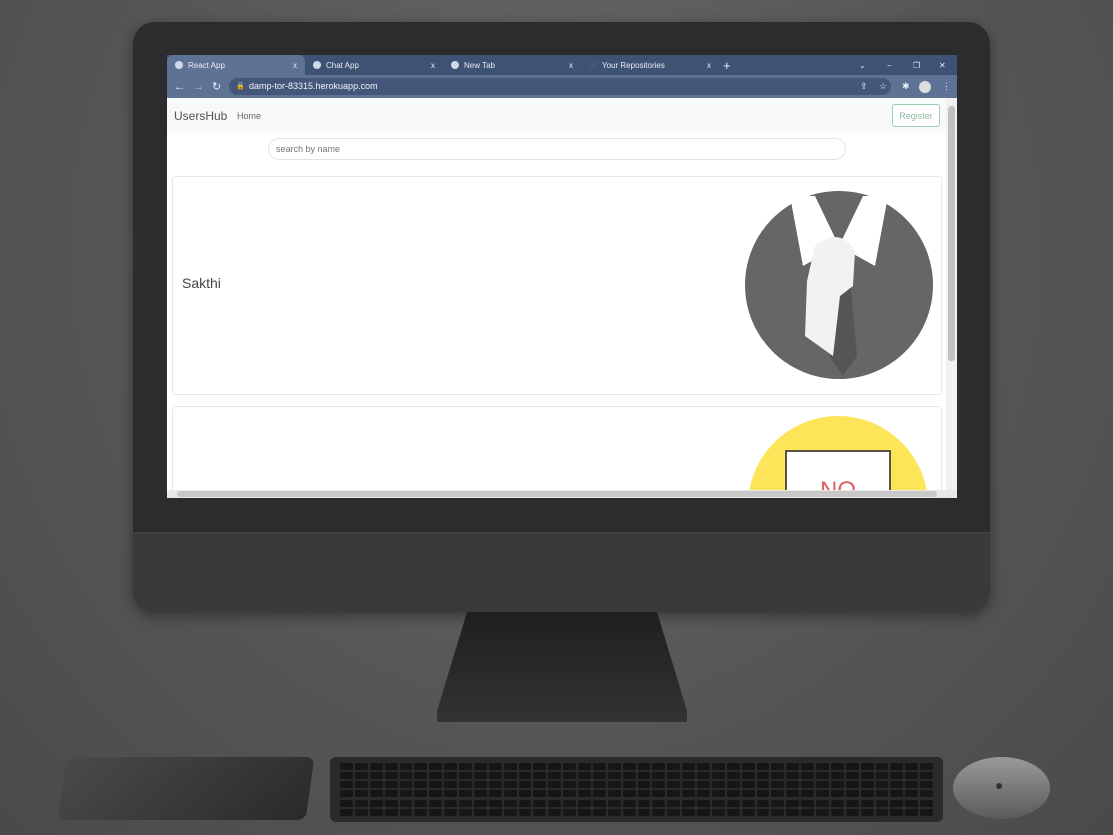 The height and width of the screenshot is (835, 1113). What do you see at coordinates (864, 86) in the screenshot?
I see `share-icon: ⇪` at bounding box center [864, 86].